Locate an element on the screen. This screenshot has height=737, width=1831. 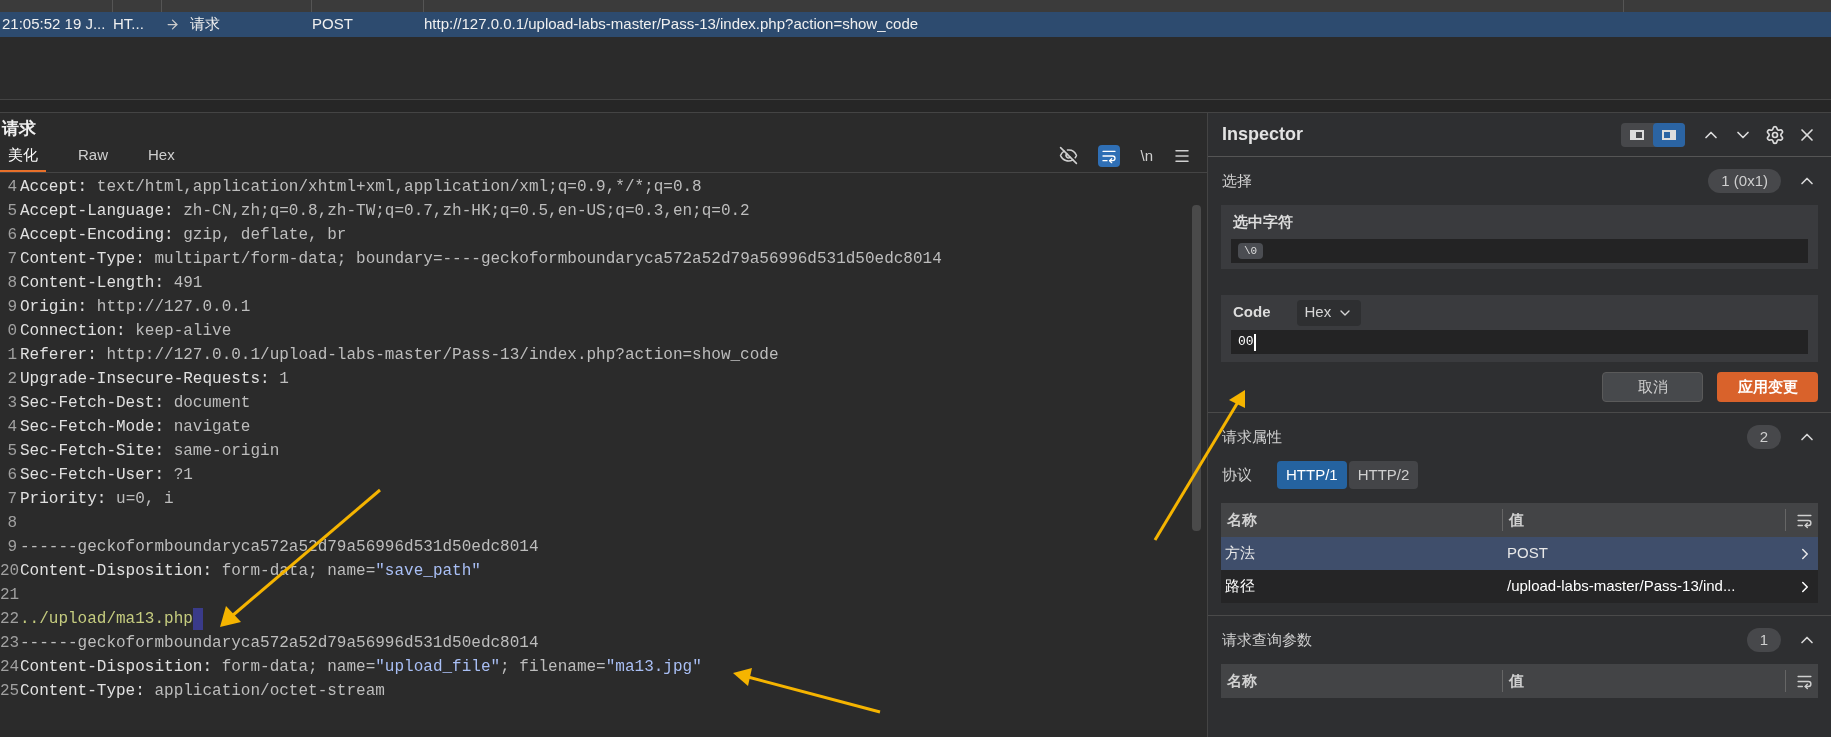
code-line: Accept: text/html,application/xhtml+xml,application/xml;q=0.9,*/*;q=0.8 is located at coordinates (361, 187).